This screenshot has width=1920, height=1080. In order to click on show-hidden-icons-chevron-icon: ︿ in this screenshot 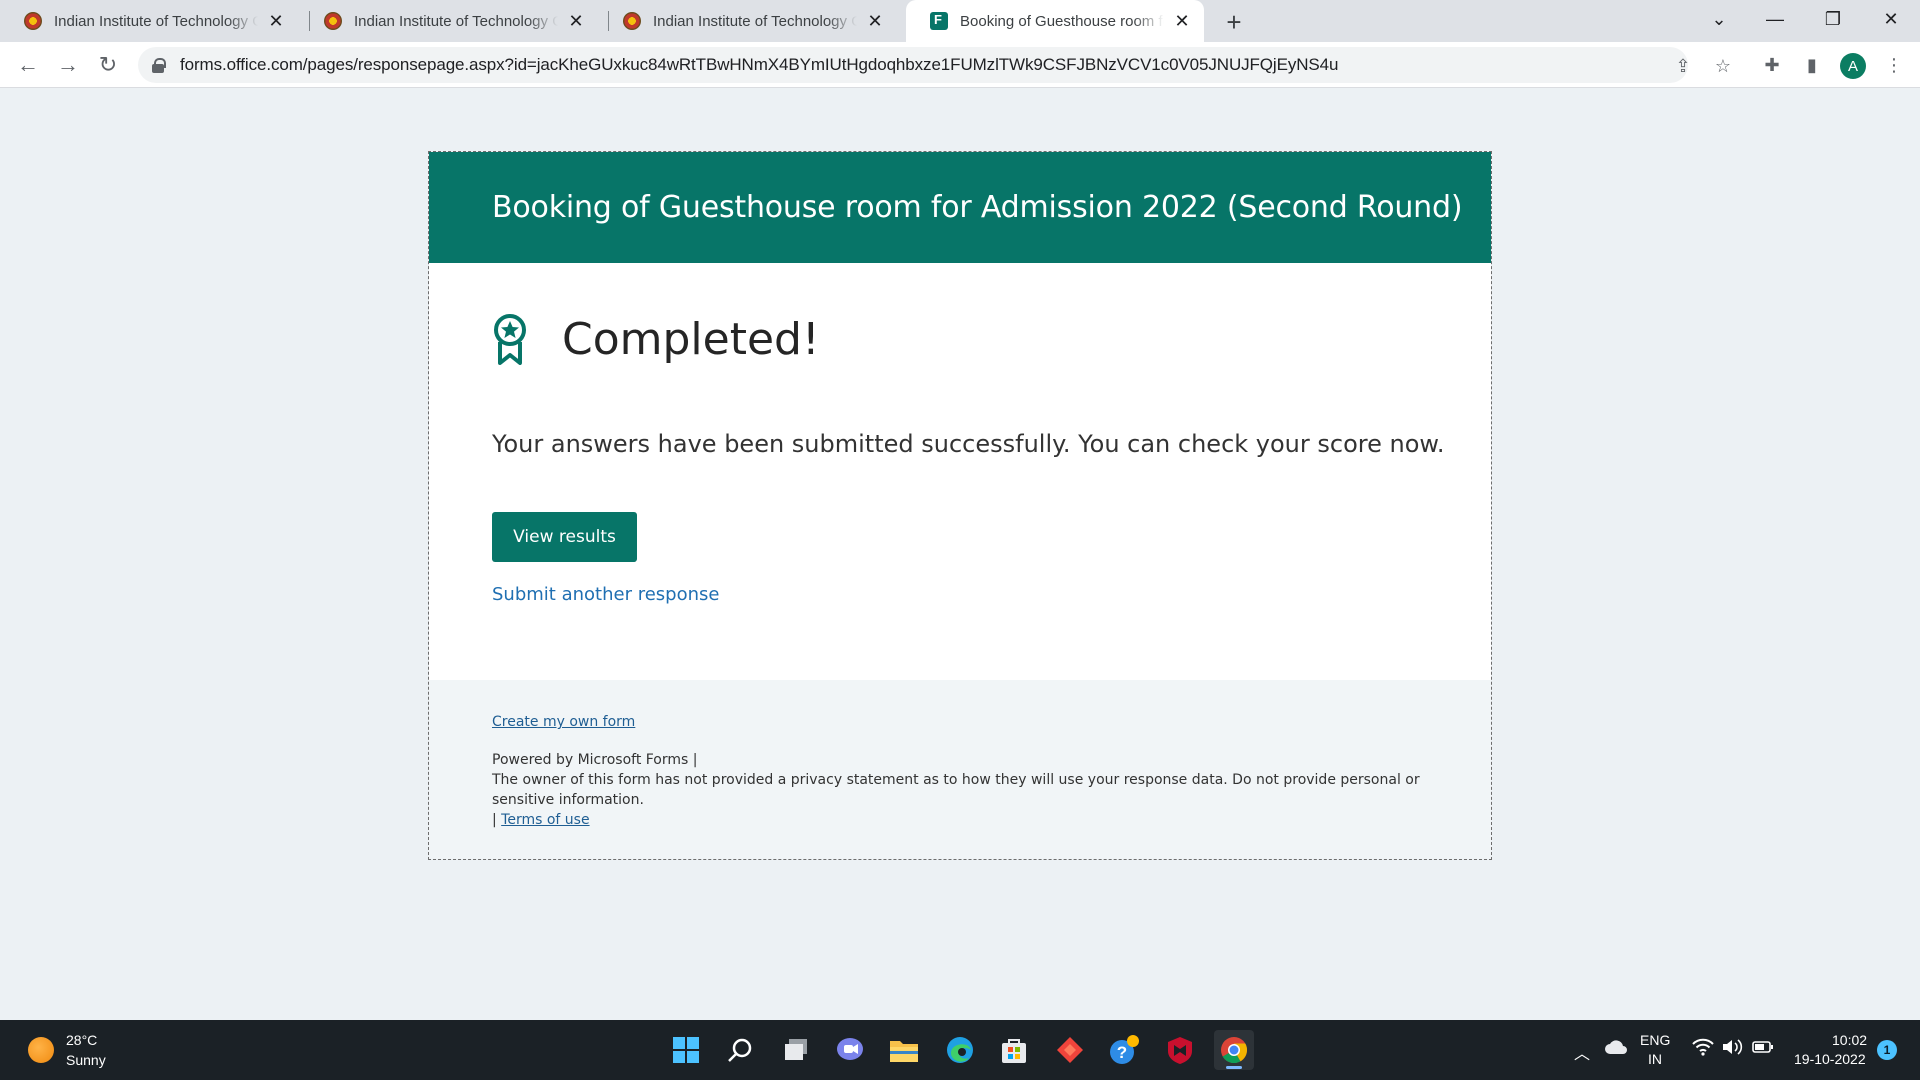, I will do `click(1582, 1052)`.